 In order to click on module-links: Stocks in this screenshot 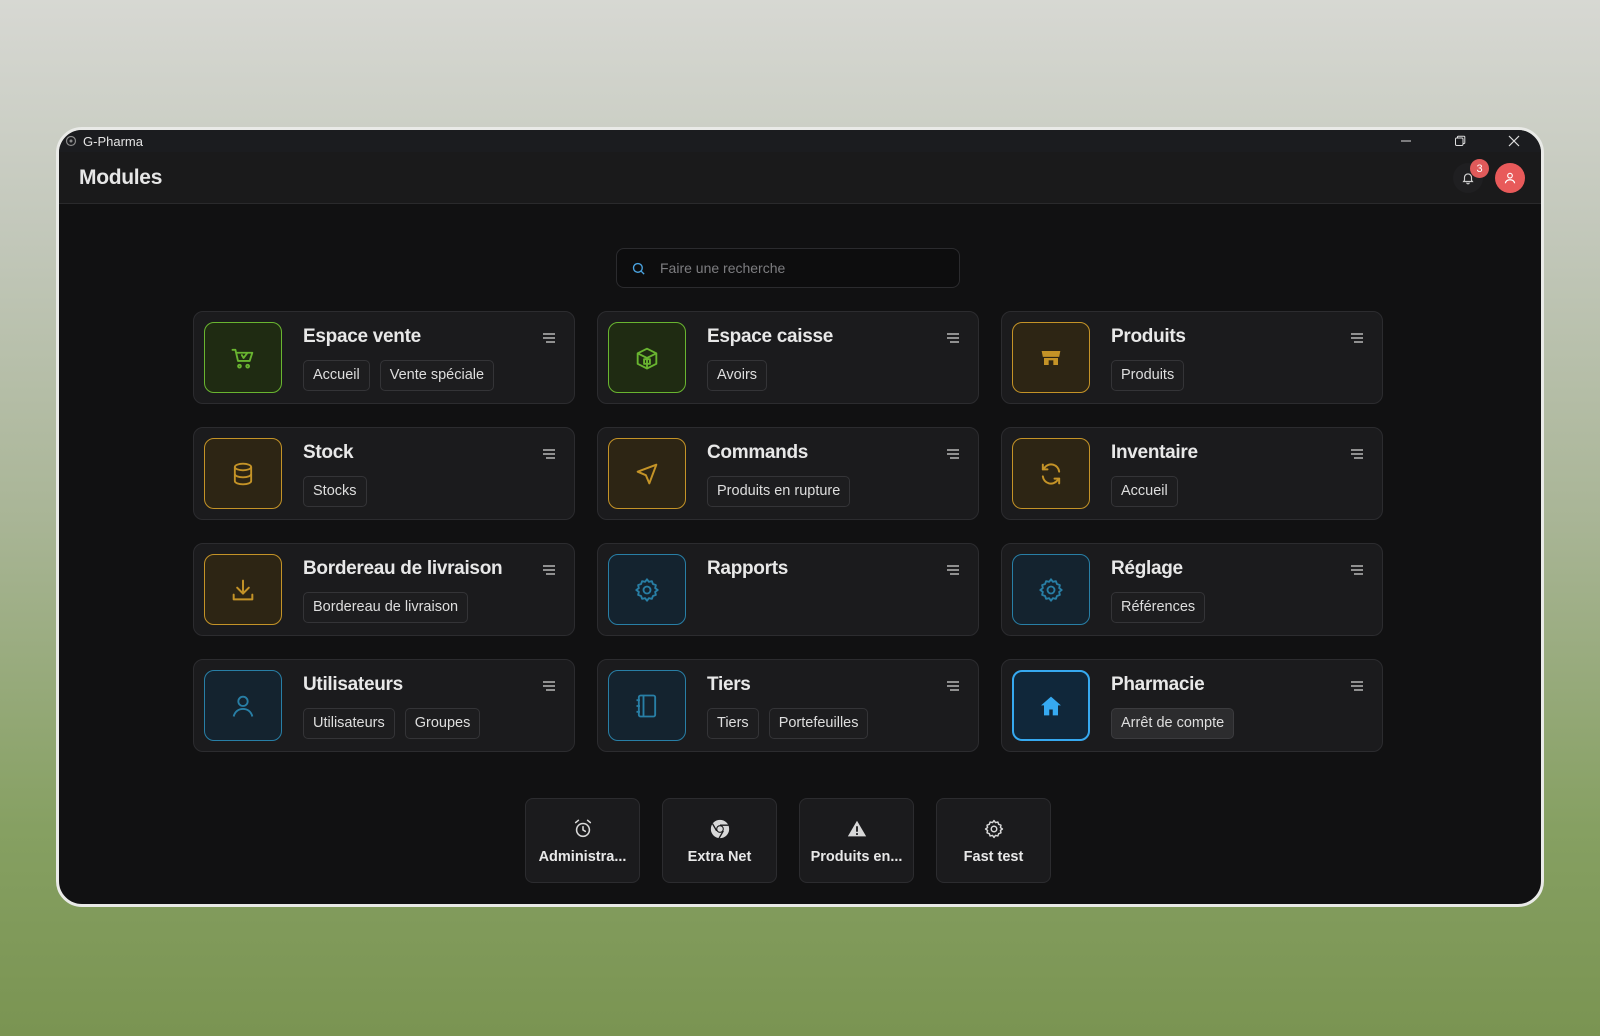, I will do `click(335, 491)`.